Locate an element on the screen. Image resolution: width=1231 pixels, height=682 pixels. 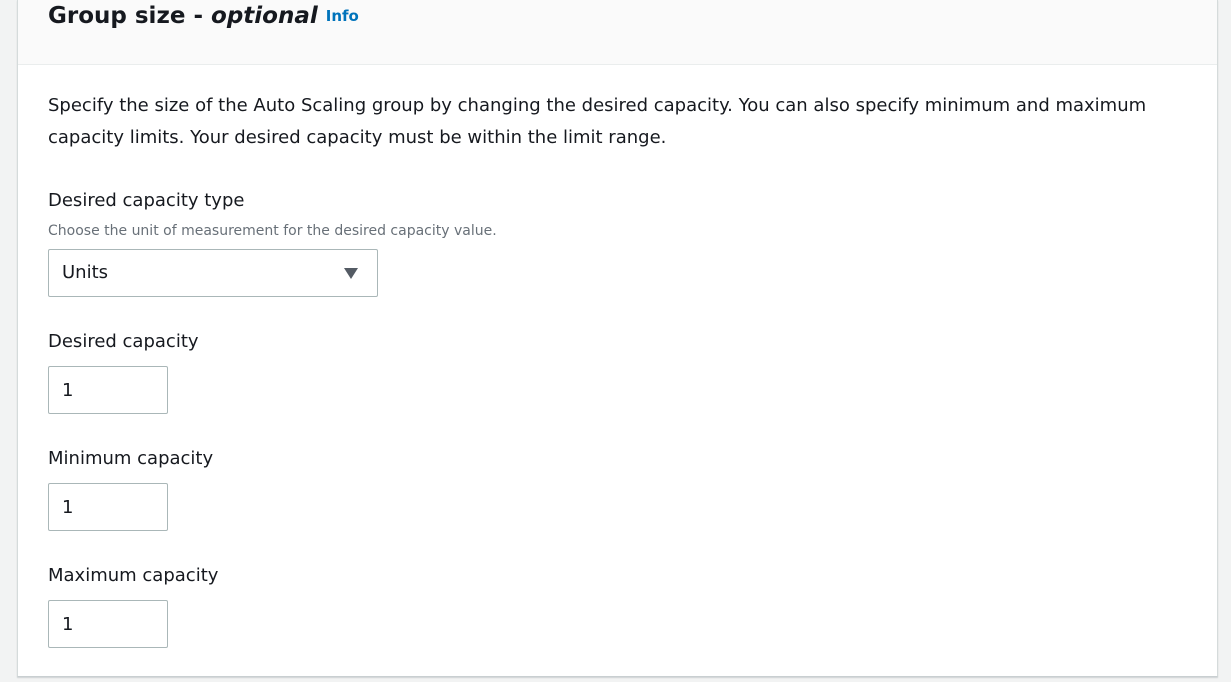
panel-header: Group size - optional Info is located at coordinates (617, 32).